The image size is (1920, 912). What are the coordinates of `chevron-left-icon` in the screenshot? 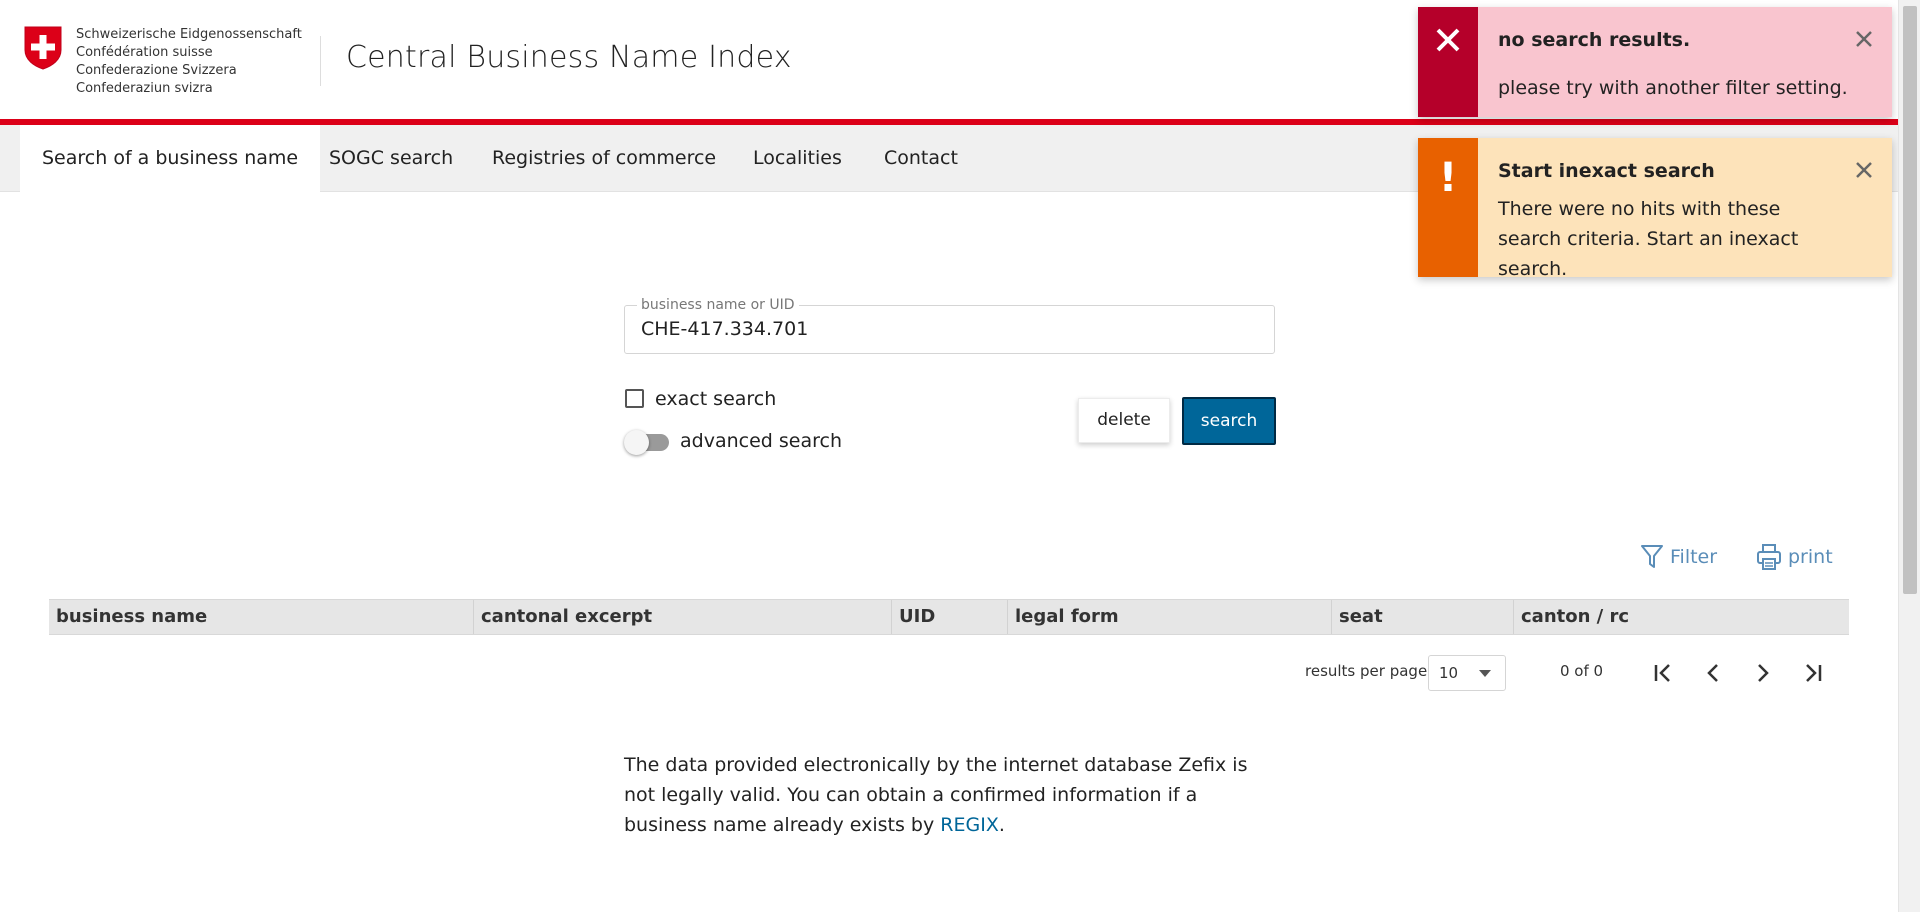 It's located at (1712, 673).